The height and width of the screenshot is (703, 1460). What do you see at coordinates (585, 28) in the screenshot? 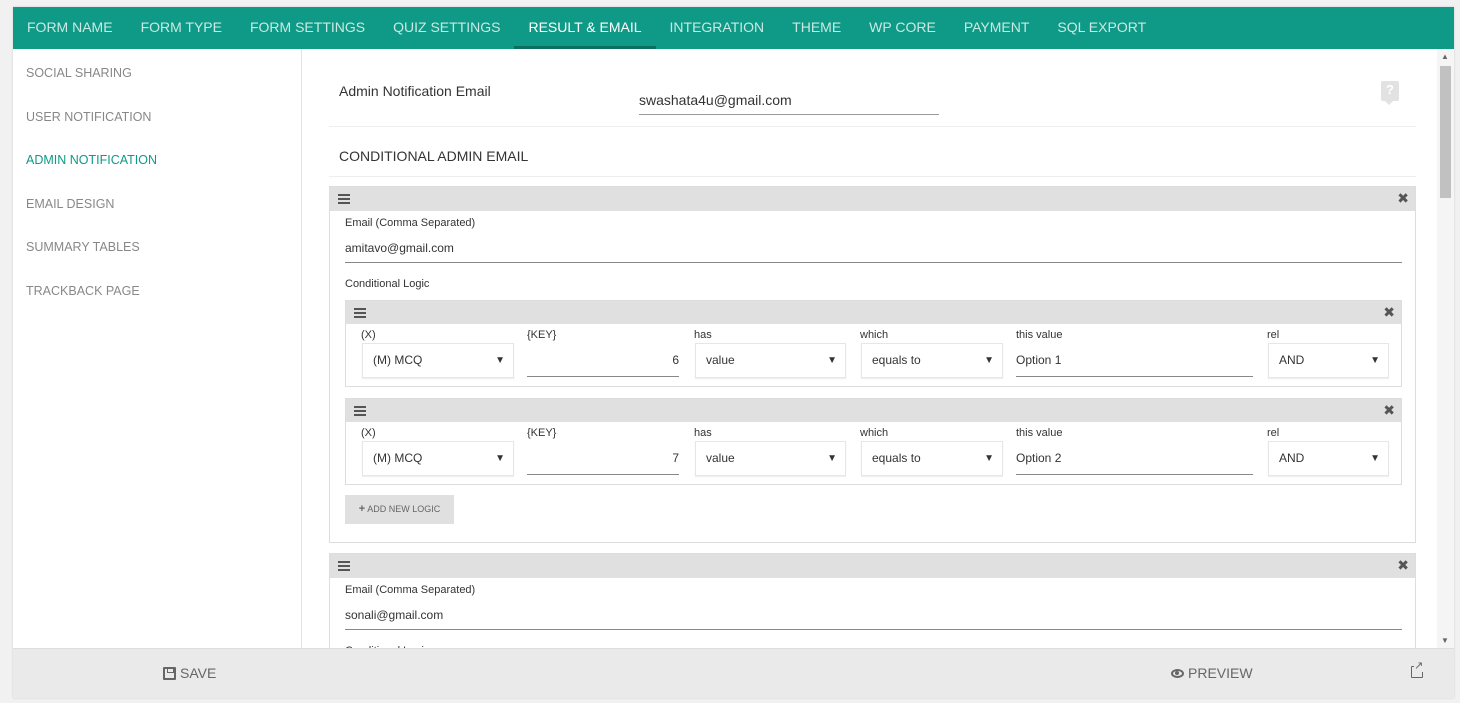
I see `tab-result-email: RESULT & EMAIL` at bounding box center [585, 28].